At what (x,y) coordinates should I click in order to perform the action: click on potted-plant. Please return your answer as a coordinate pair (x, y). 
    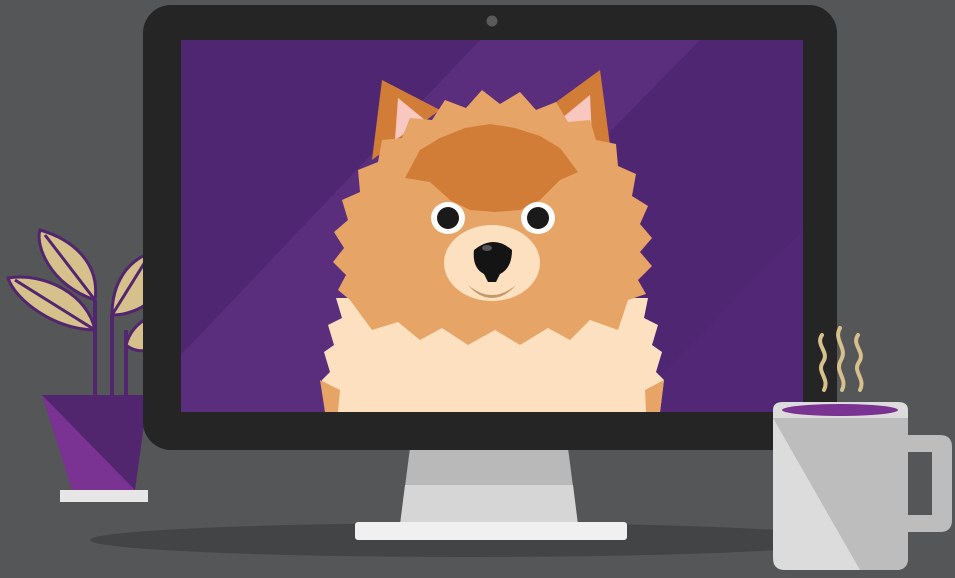
    Looking at the image, I should click on (78, 365).